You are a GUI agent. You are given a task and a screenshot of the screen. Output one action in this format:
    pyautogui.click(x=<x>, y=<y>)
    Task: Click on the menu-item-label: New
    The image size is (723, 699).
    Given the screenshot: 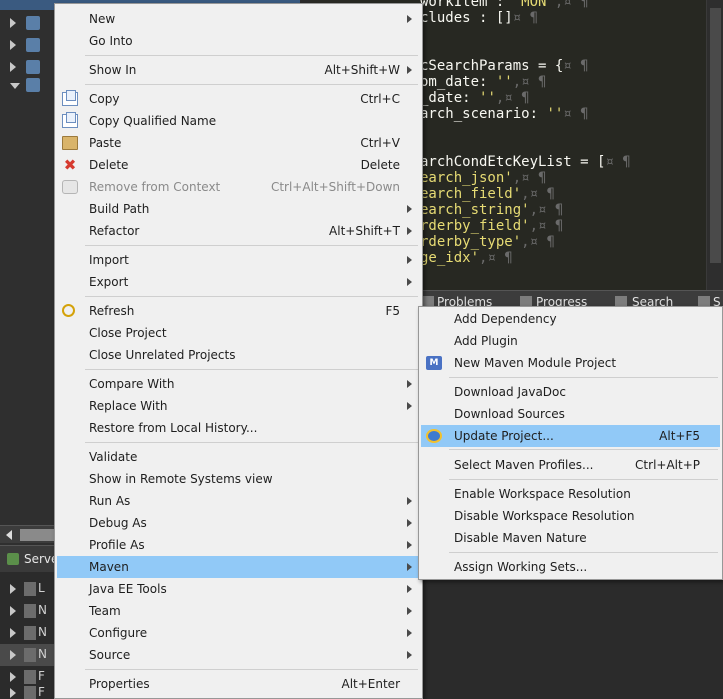 What is the action you would take?
    pyautogui.click(x=102, y=19)
    